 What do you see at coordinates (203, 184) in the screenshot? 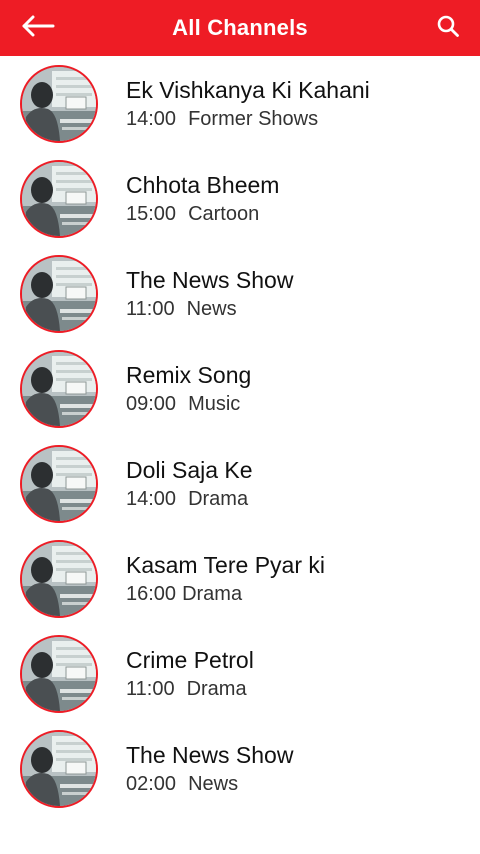
I see `channel-name: Chhota Bheem` at bounding box center [203, 184].